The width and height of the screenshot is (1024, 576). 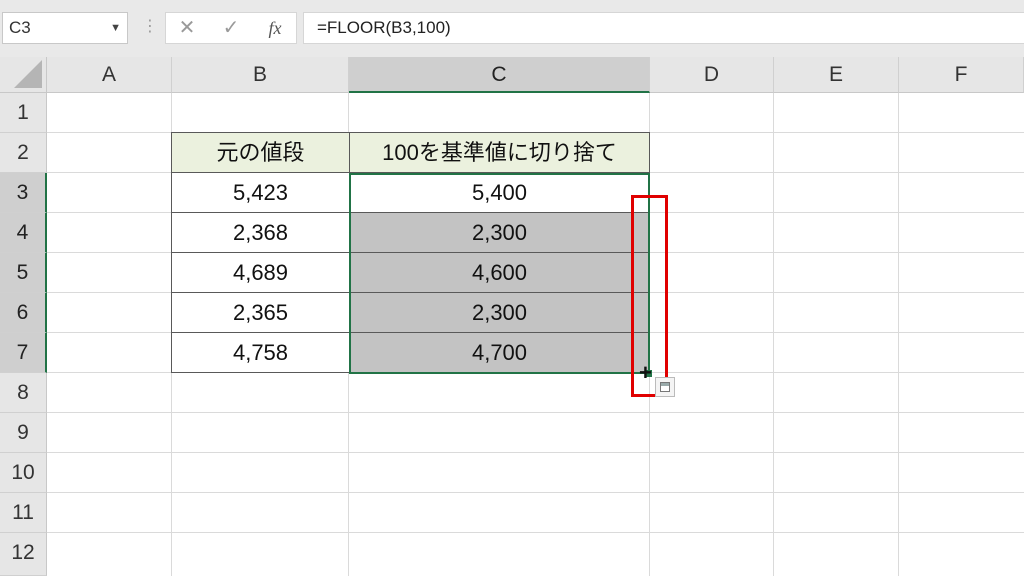 I want to click on insert-function-icon: fx, so click(x=275, y=28).